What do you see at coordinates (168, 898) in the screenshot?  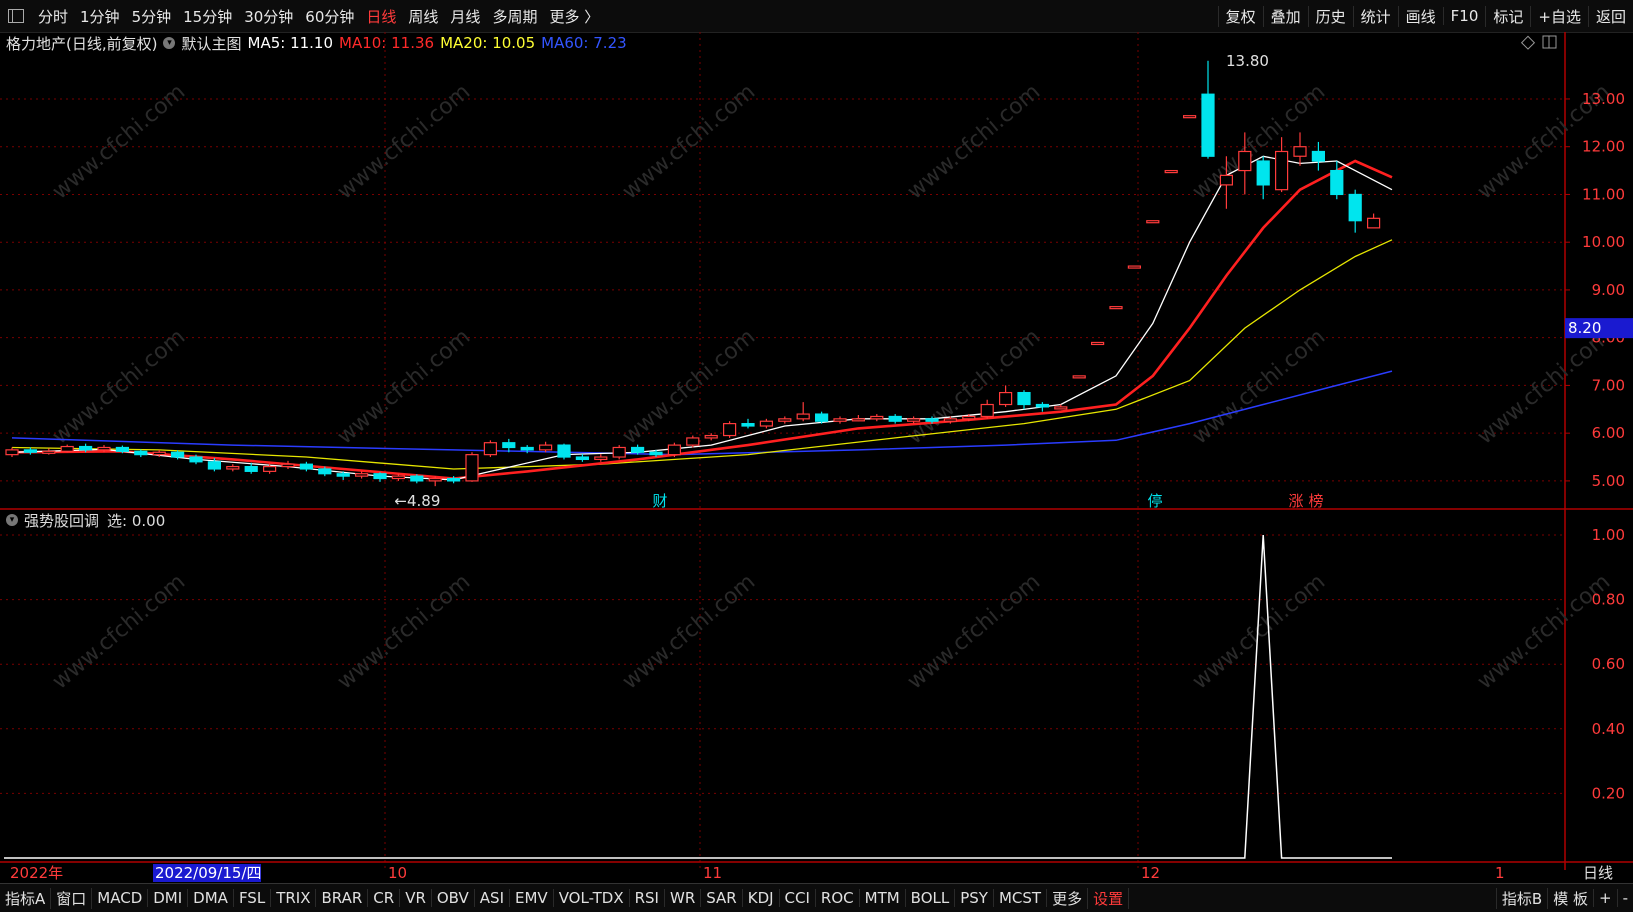 I see `indicator-tab-3: DMI` at bounding box center [168, 898].